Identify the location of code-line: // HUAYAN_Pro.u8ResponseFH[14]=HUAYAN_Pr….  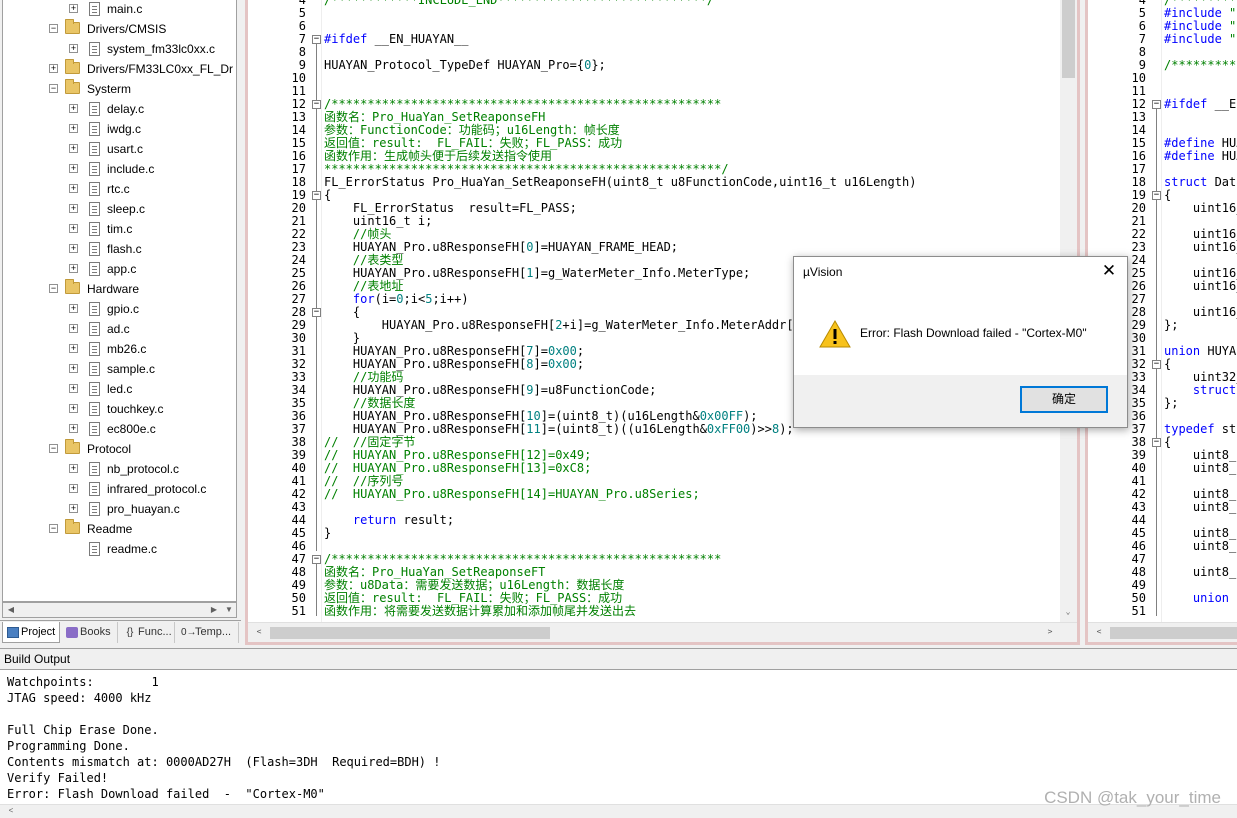
(512, 494).